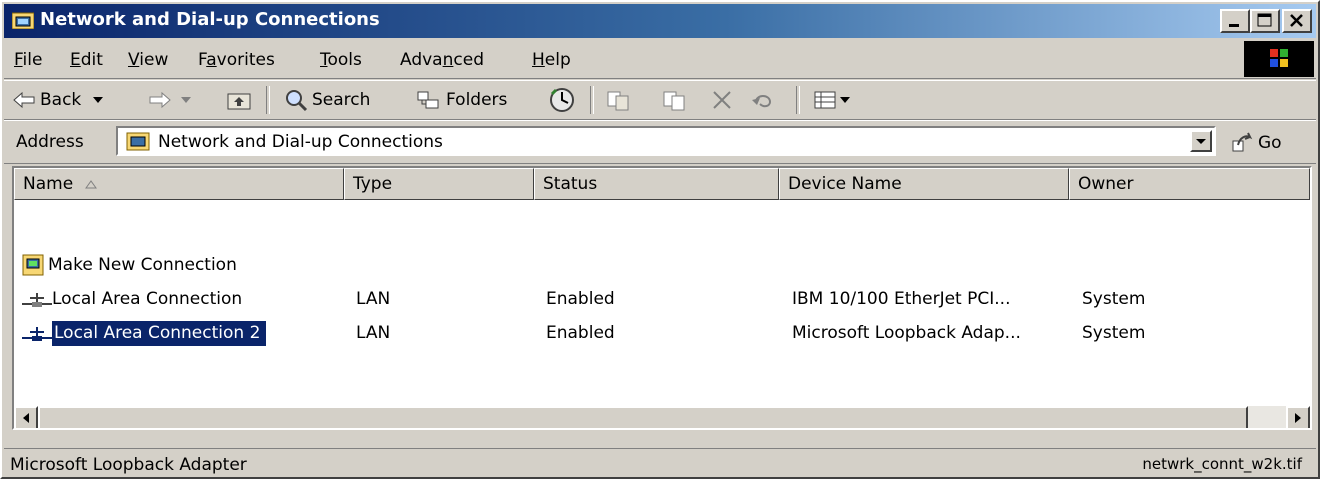 The image size is (1320, 479). I want to click on status-text: Microsoft Loopback Adapter, so click(128, 465).